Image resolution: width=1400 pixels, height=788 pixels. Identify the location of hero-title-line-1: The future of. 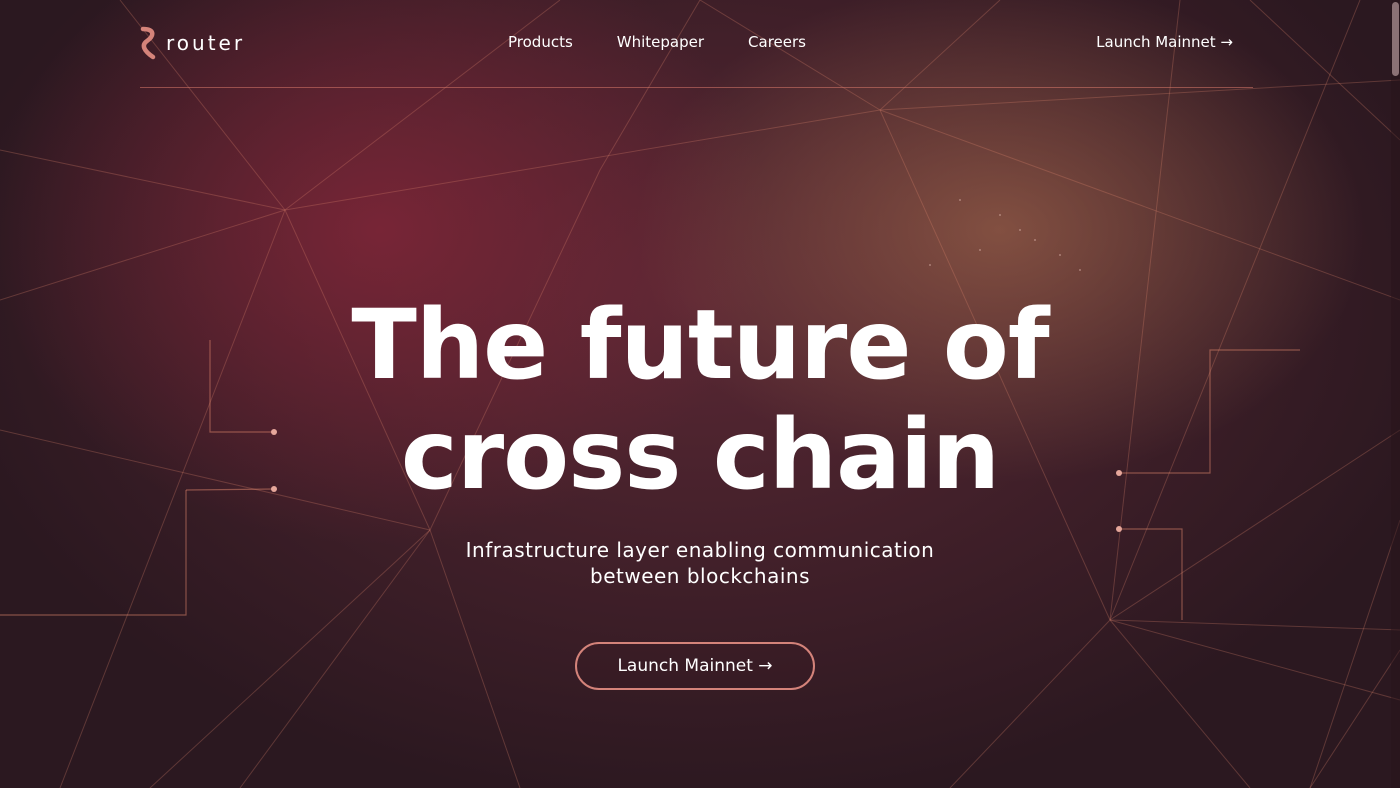
(700, 345).